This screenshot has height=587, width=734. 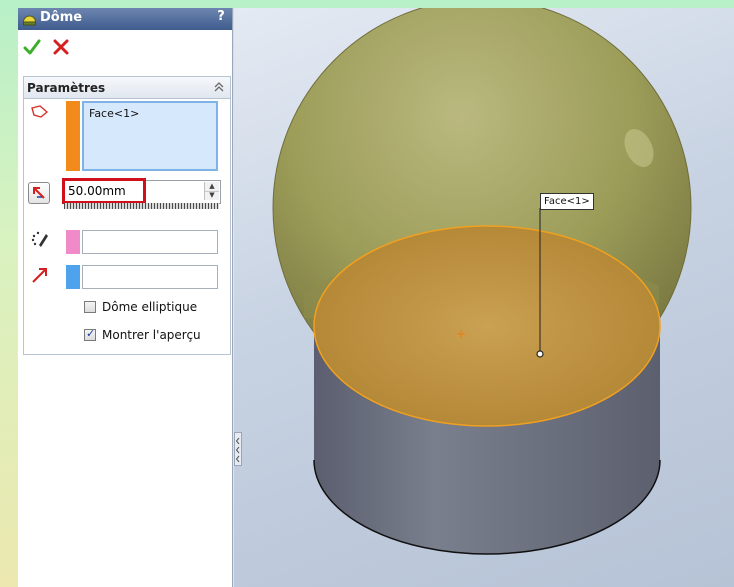 I want to click on callout-anchor, so click(x=540, y=354).